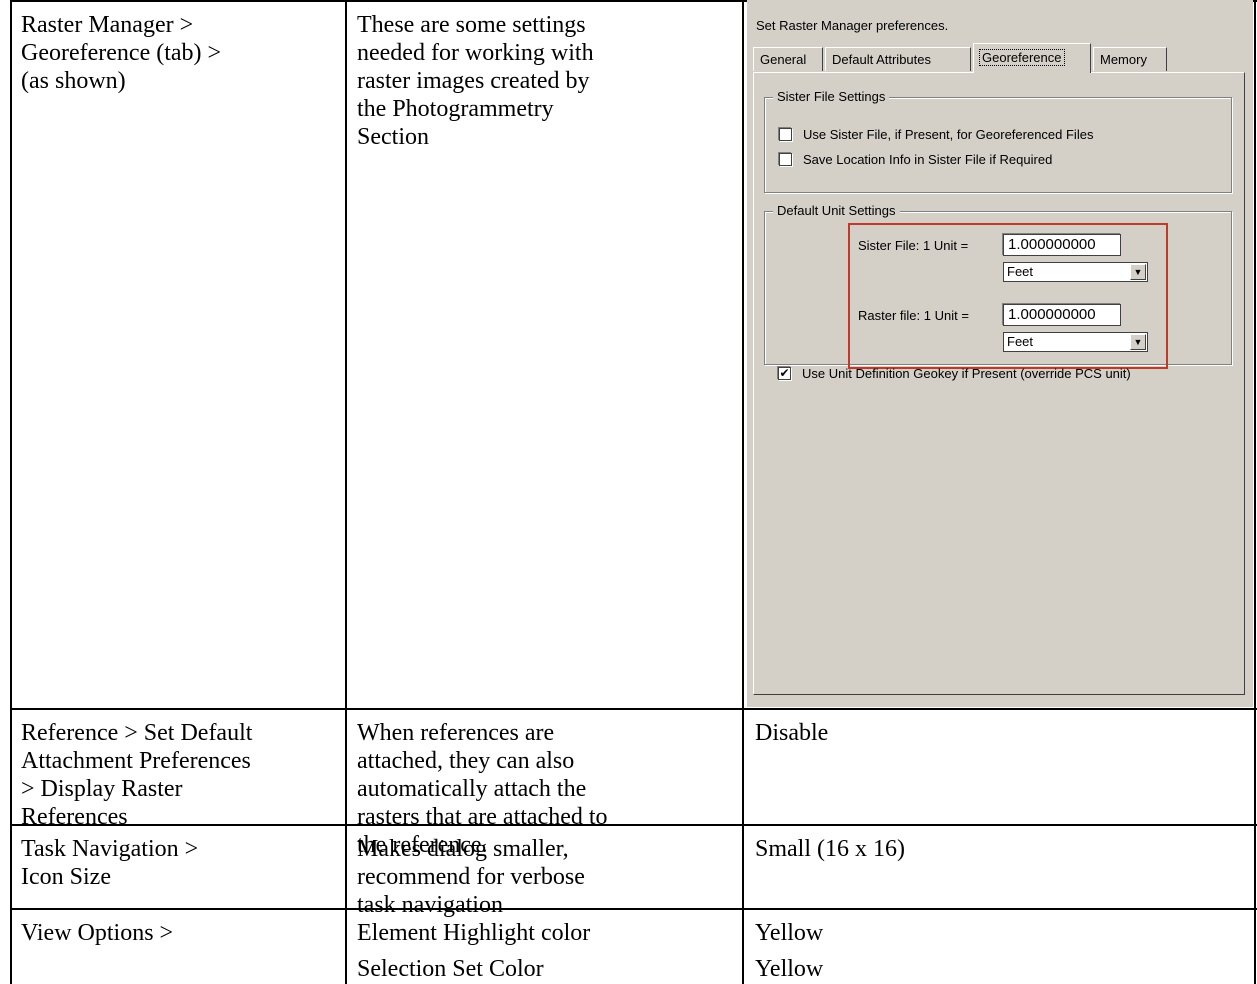 This screenshot has height=984, width=1257. What do you see at coordinates (784, 373) in the screenshot?
I see `geokey-checkbox: ✔` at bounding box center [784, 373].